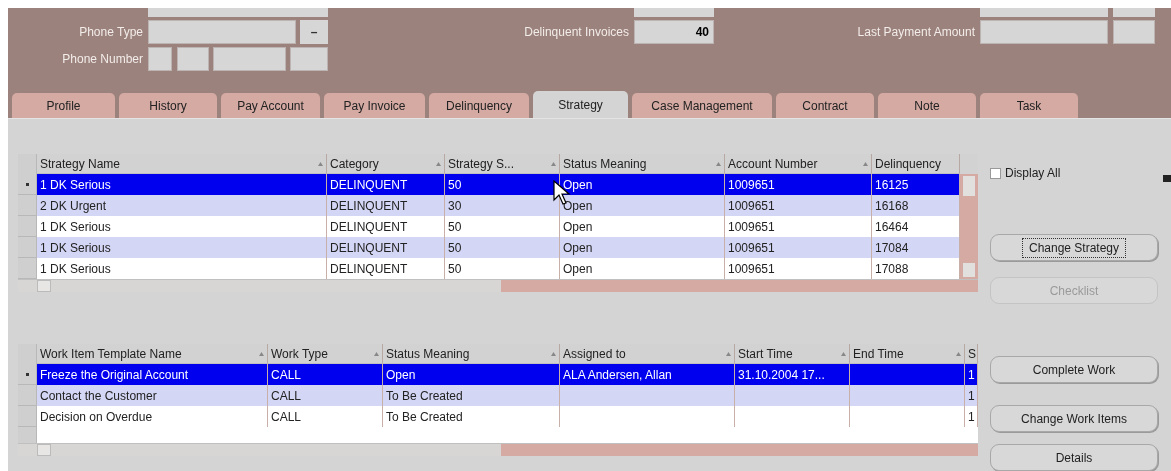 This screenshot has height=471, width=1171. I want to click on column-header: Category, so click(386, 164).